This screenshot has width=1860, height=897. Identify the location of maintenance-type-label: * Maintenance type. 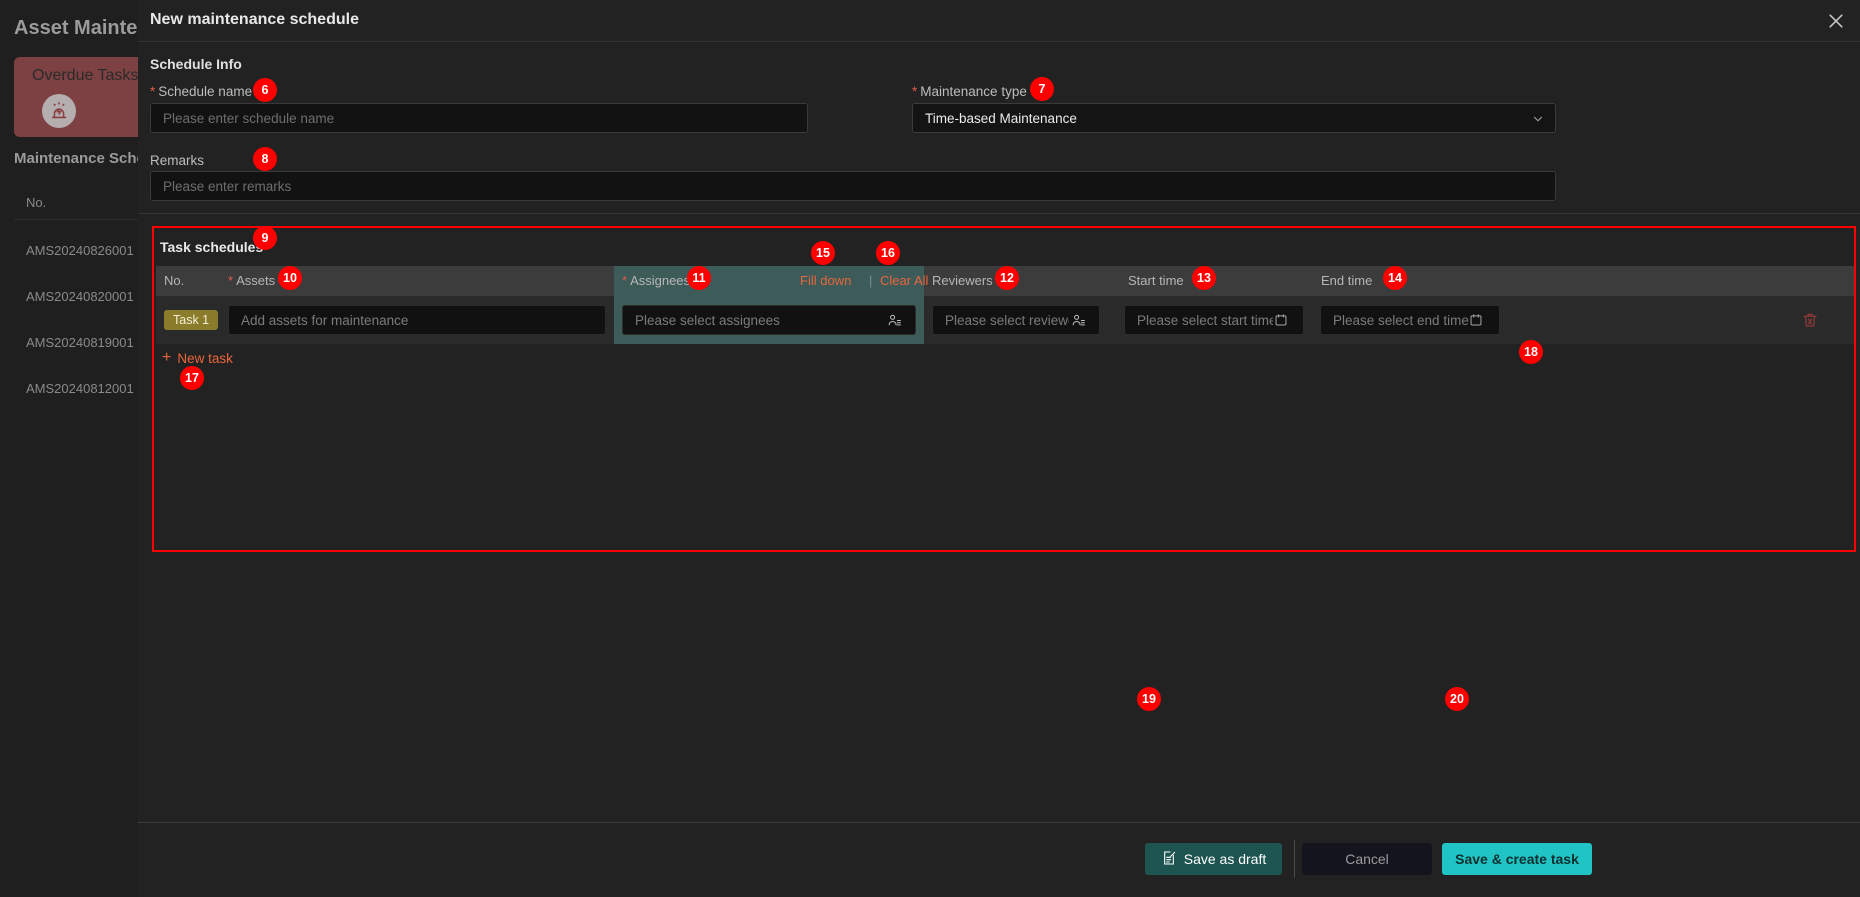
(969, 91).